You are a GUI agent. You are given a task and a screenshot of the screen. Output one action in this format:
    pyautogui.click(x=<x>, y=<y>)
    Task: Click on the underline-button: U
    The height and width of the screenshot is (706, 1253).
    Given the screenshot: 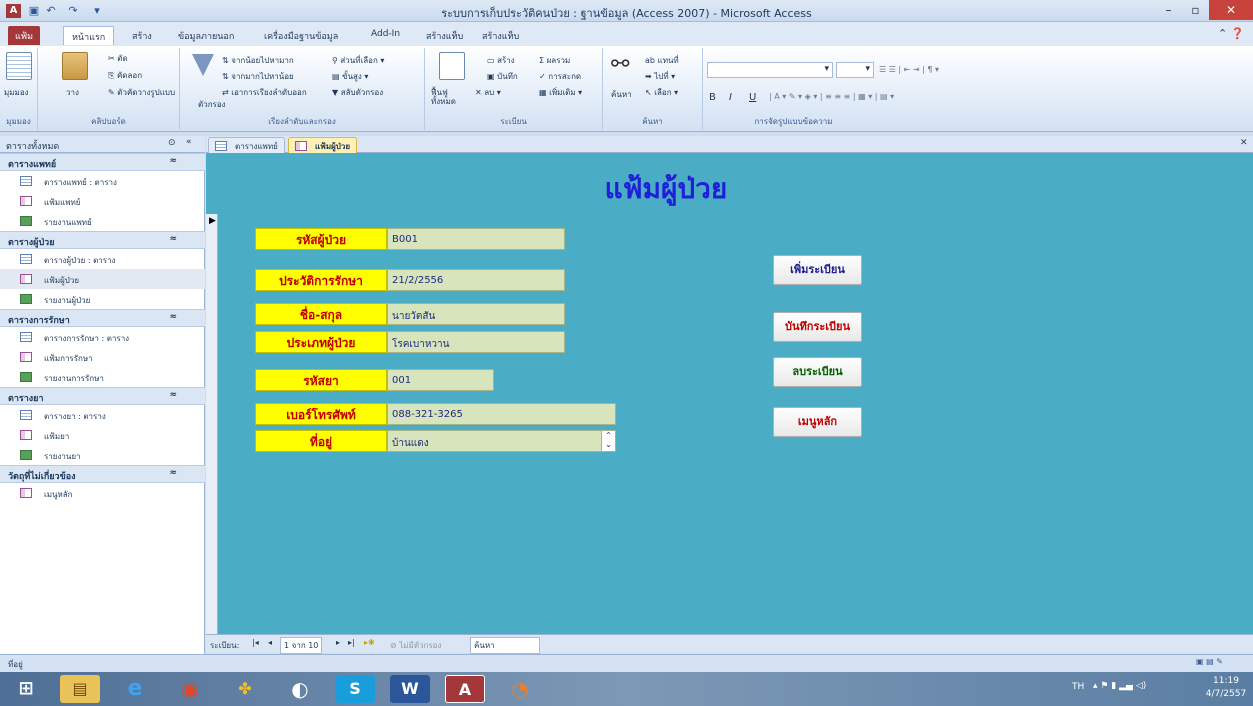 What is the action you would take?
    pyautogui.click(x=752, y=97)
    